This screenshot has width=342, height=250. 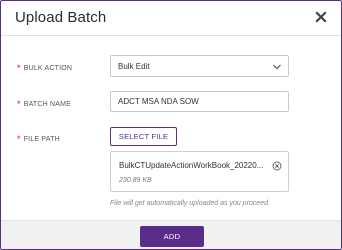 I want to click on bulk-action-label: * BULK ACTION, so click(x=45, y=68).